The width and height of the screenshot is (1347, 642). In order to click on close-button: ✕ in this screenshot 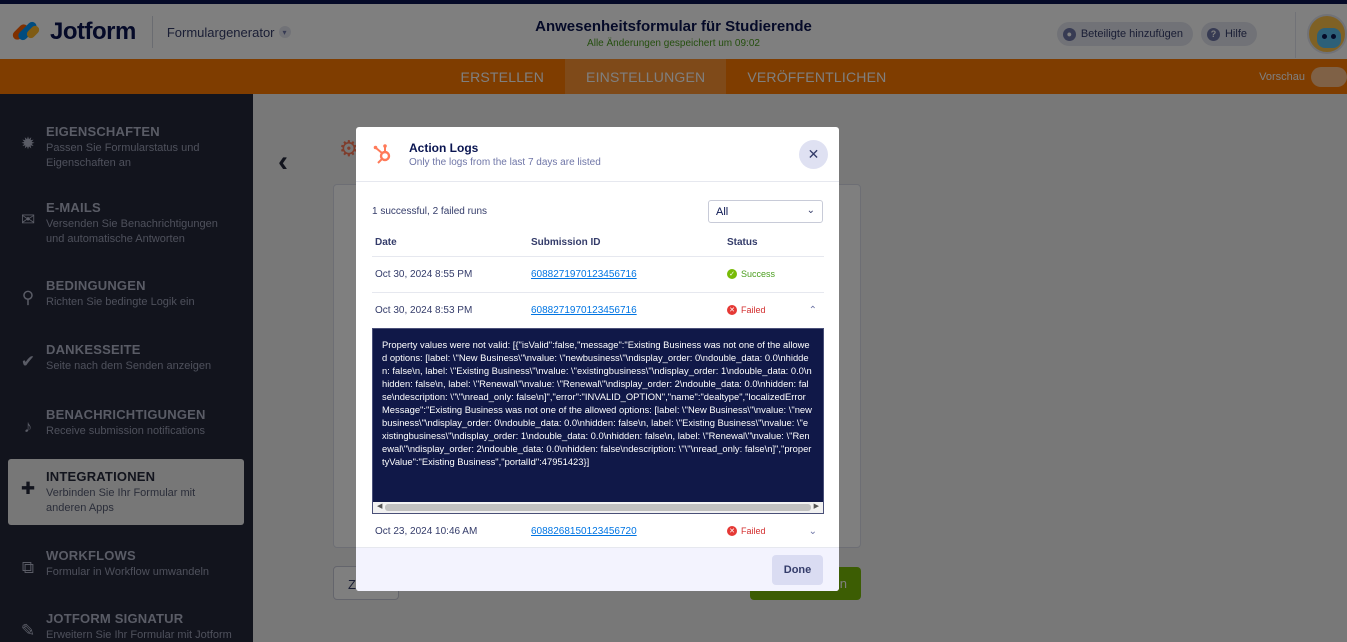, I will do `click(813, 154)`.